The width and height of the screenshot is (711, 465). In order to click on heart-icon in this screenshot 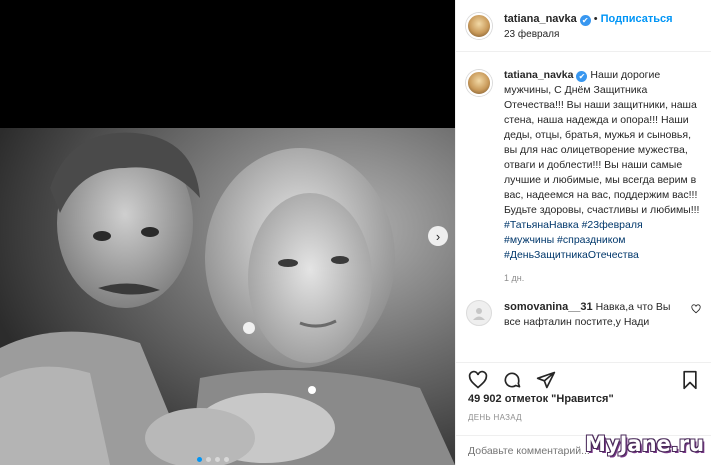, I will do `click(478, 379)`.